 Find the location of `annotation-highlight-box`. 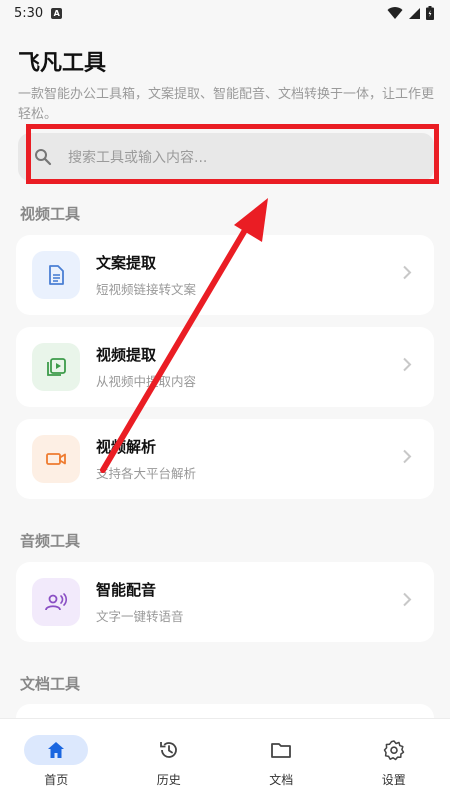

annotation-highlight-box is located at coordinates (232, 154).